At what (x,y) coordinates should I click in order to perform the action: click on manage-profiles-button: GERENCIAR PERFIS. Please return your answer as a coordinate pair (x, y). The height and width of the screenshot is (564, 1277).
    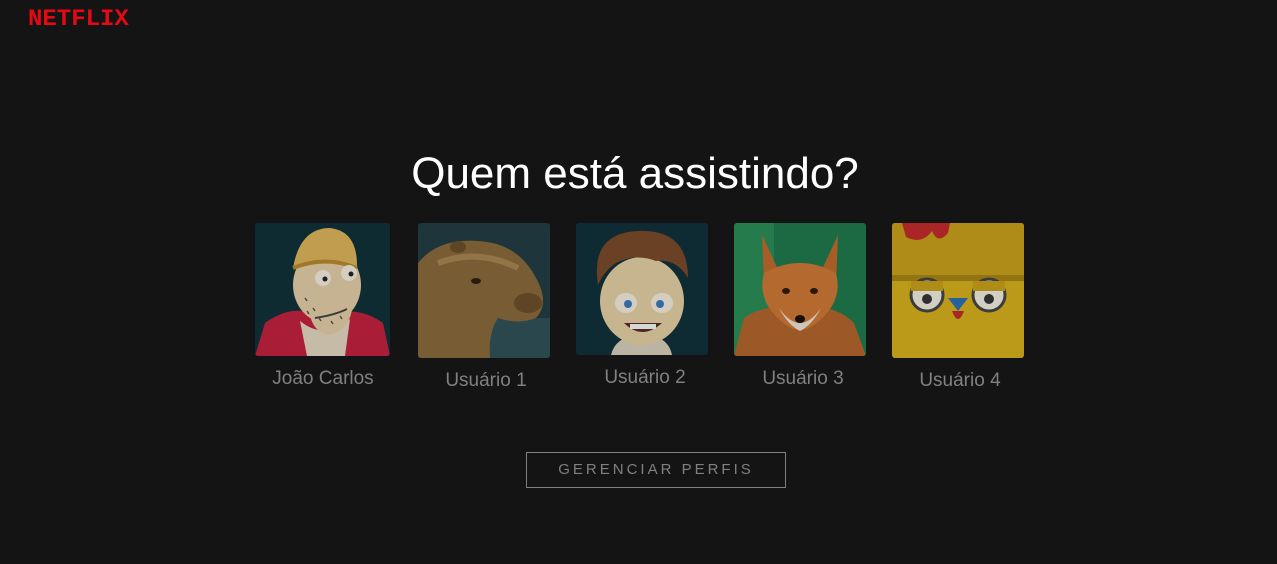
    Looking at the image, I should click on (656, 470).